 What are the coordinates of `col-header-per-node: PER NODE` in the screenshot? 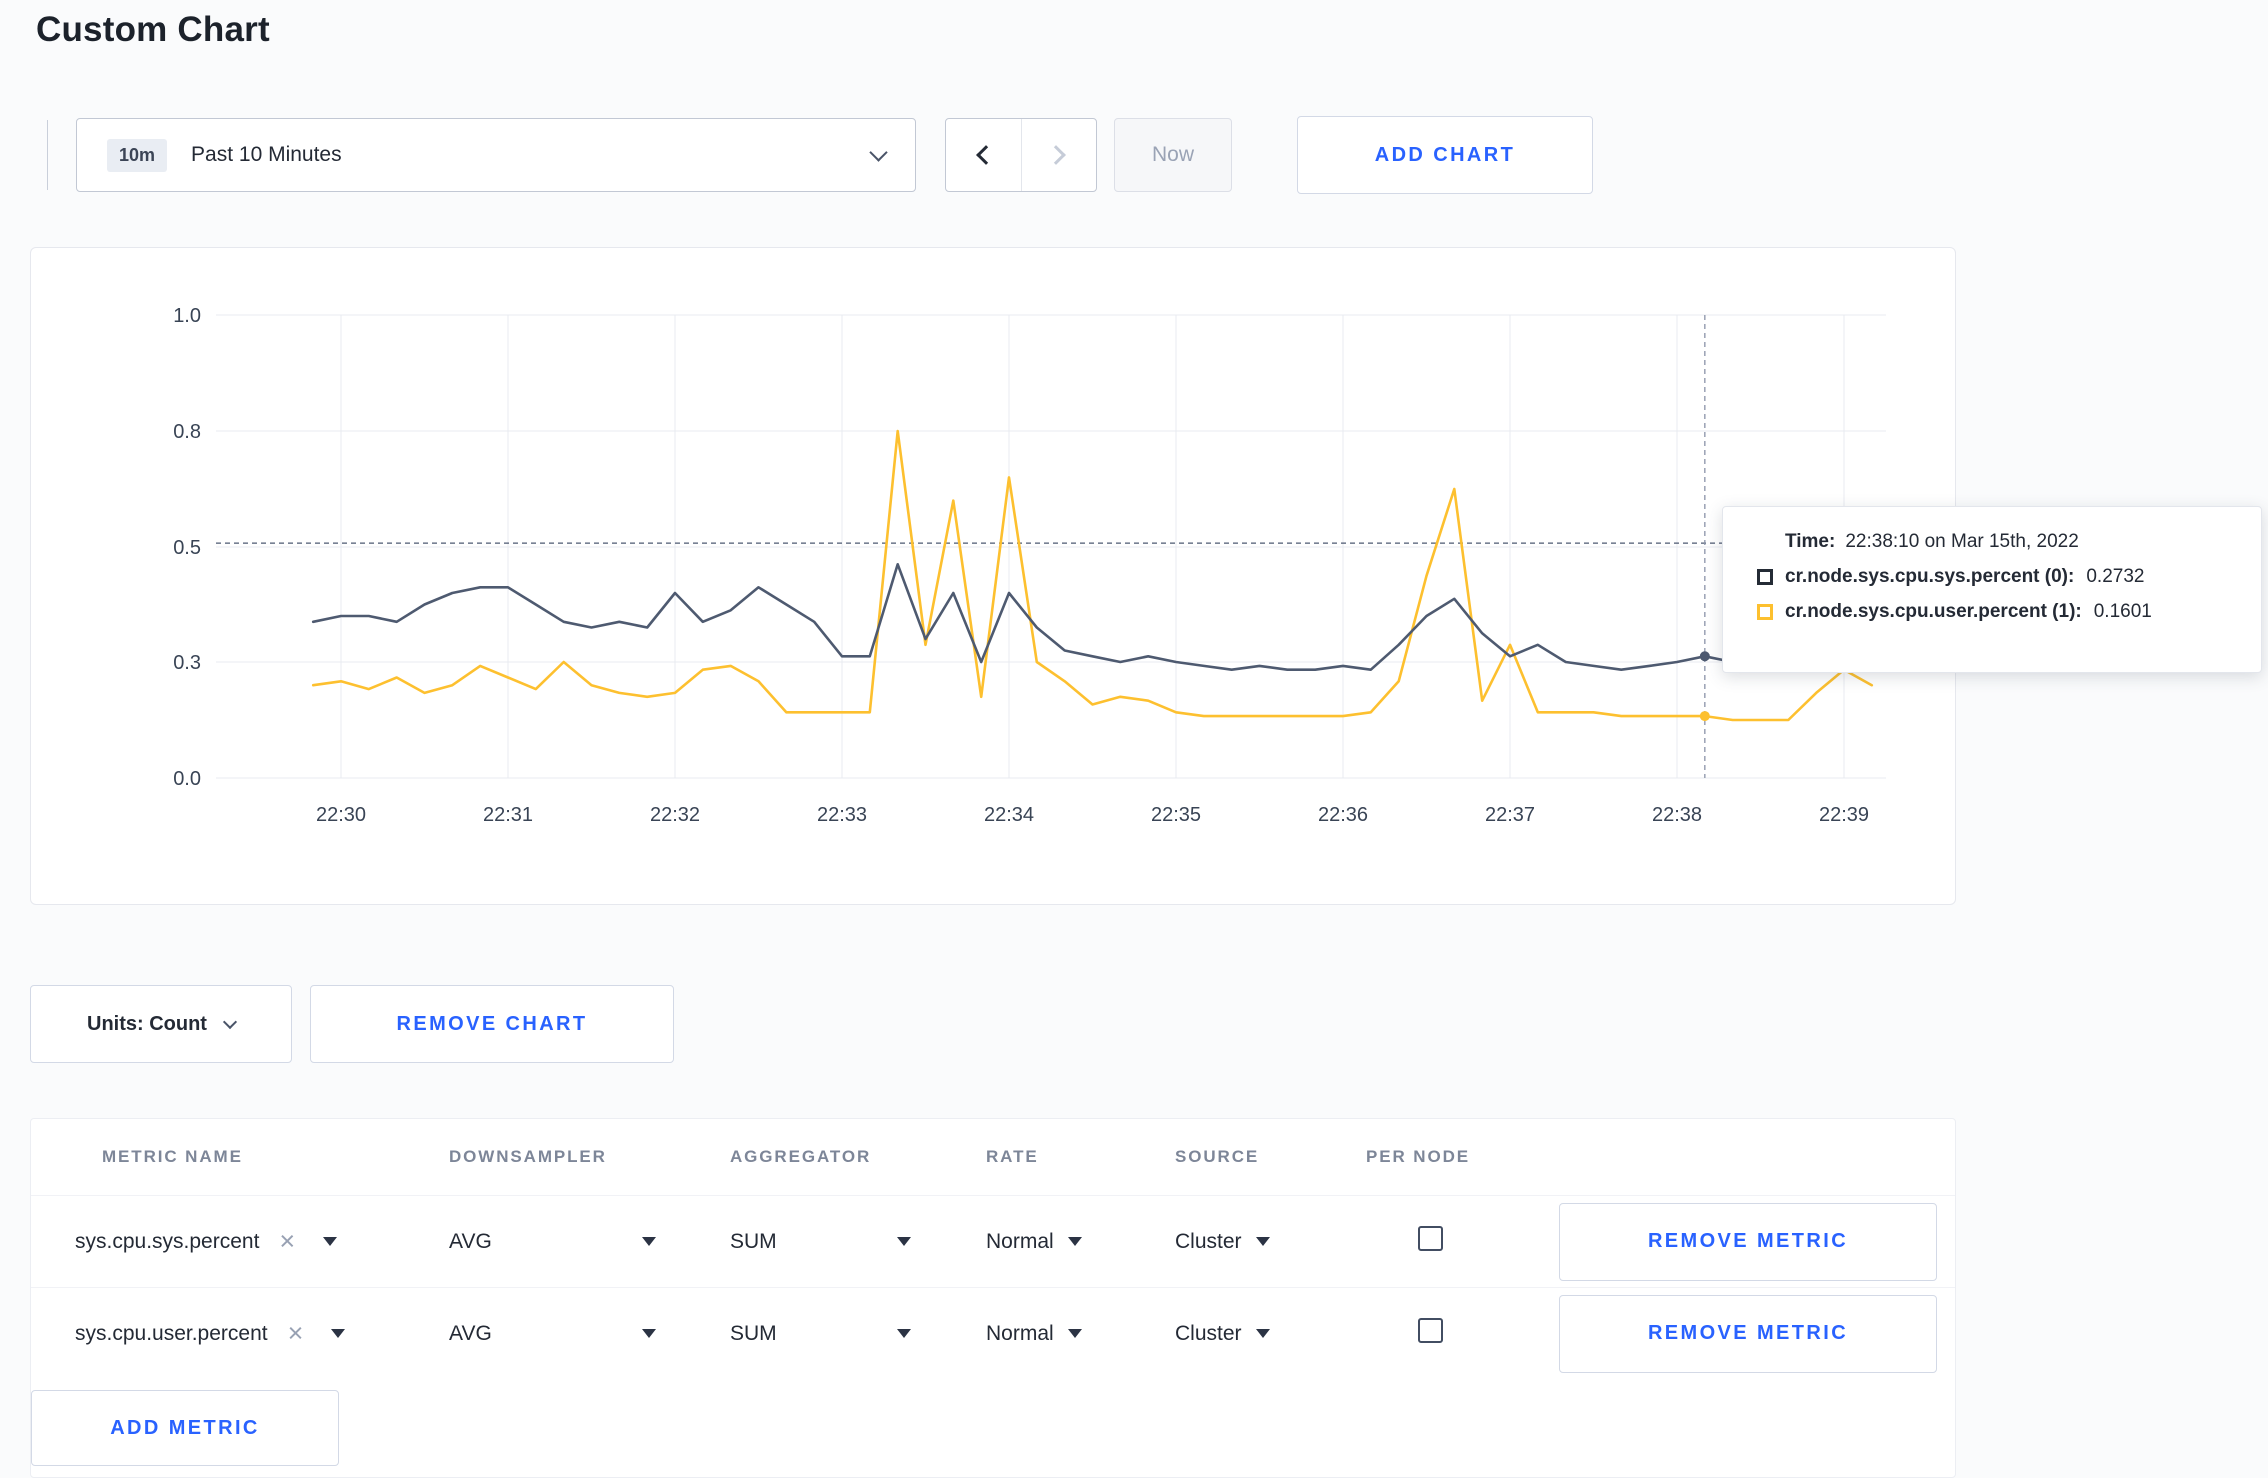 It's located at (1418, 1156).